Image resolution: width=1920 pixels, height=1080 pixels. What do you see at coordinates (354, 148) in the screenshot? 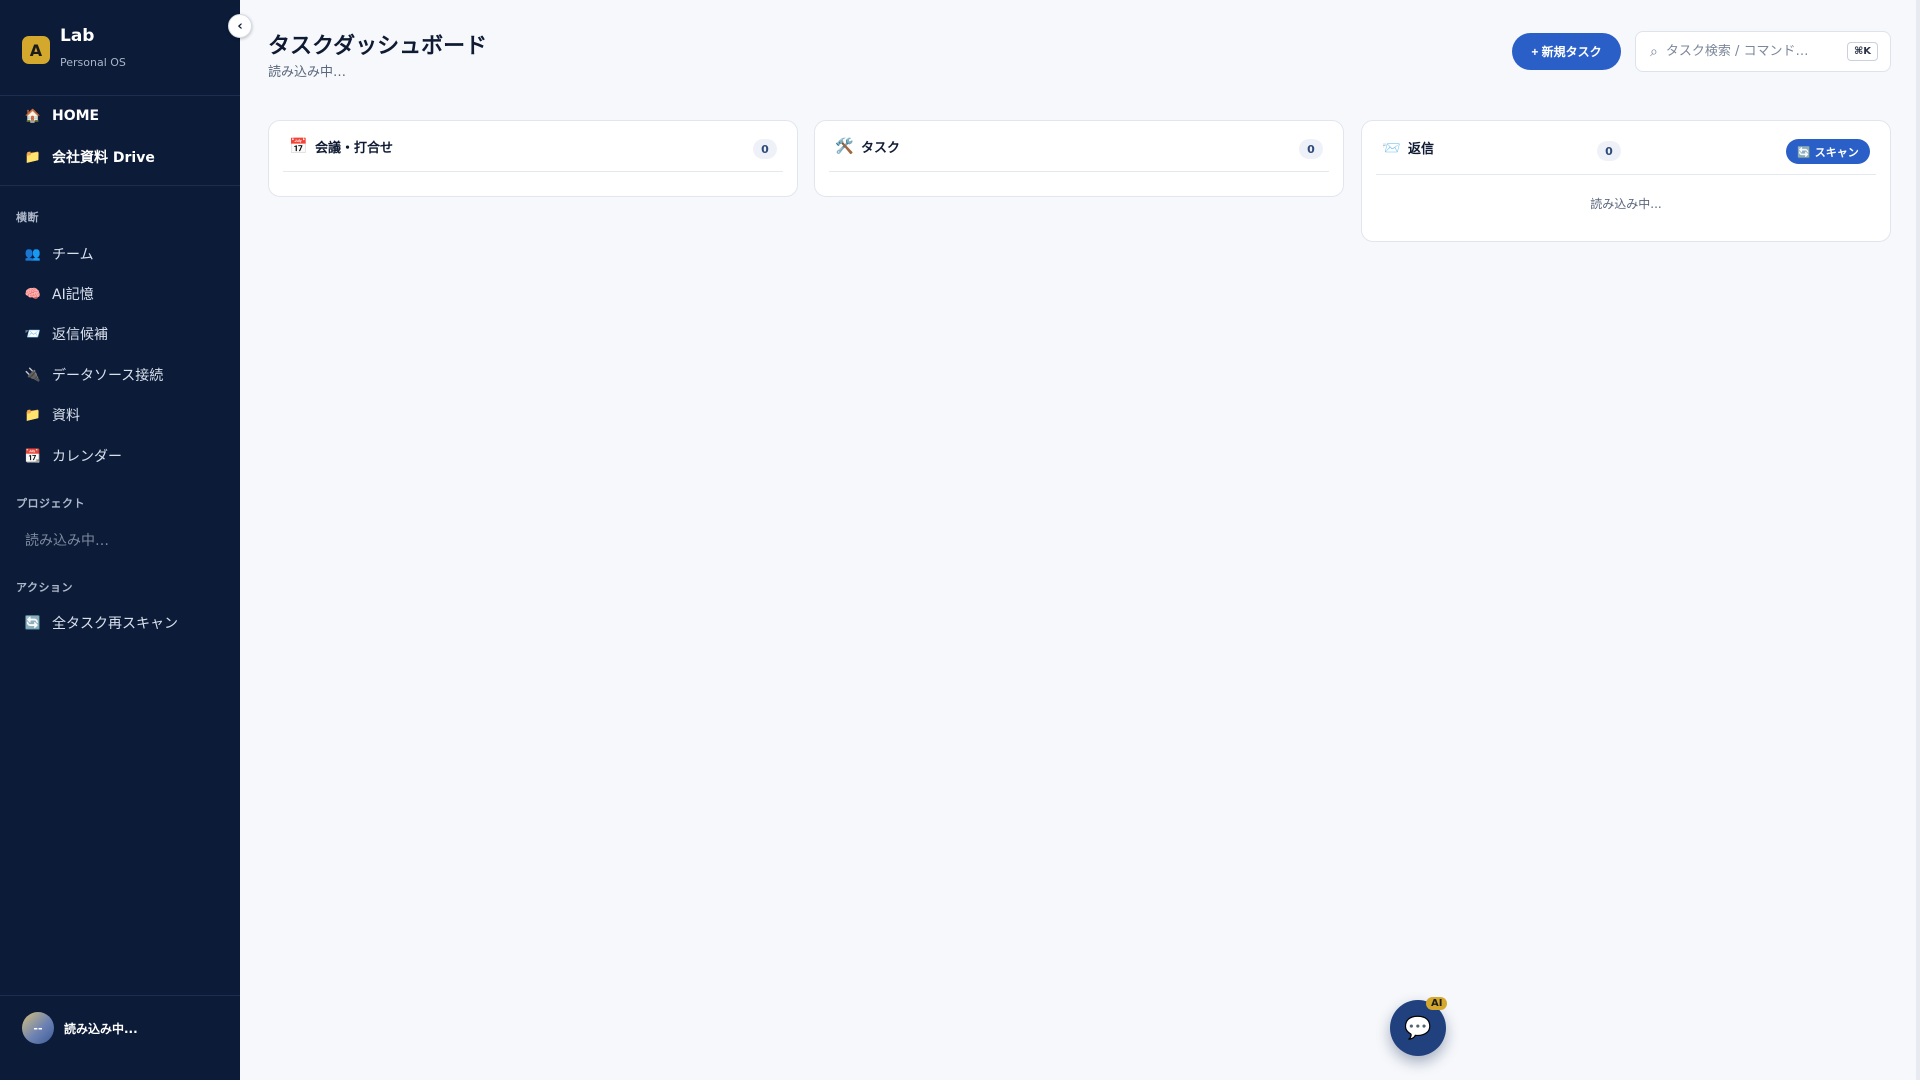
I see `card-title: 会議・打合せ` at bounding box center [354, 148].